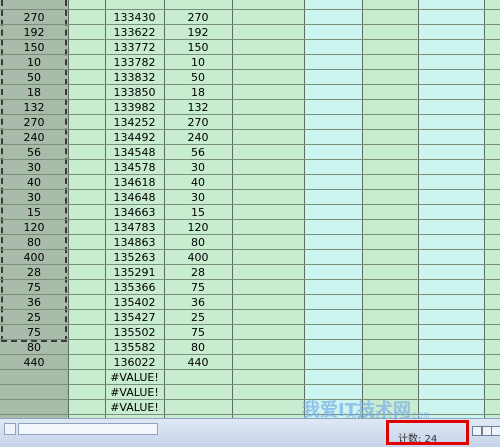  I want to click on cell-d: 56, so click(198, 152).